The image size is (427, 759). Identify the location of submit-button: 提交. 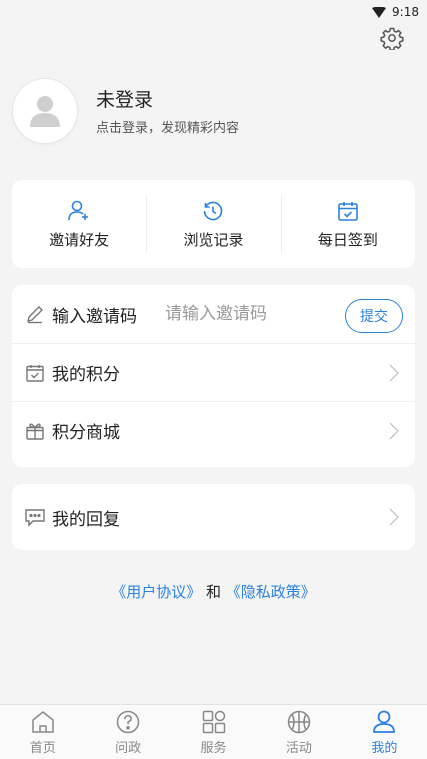
(374, 316).